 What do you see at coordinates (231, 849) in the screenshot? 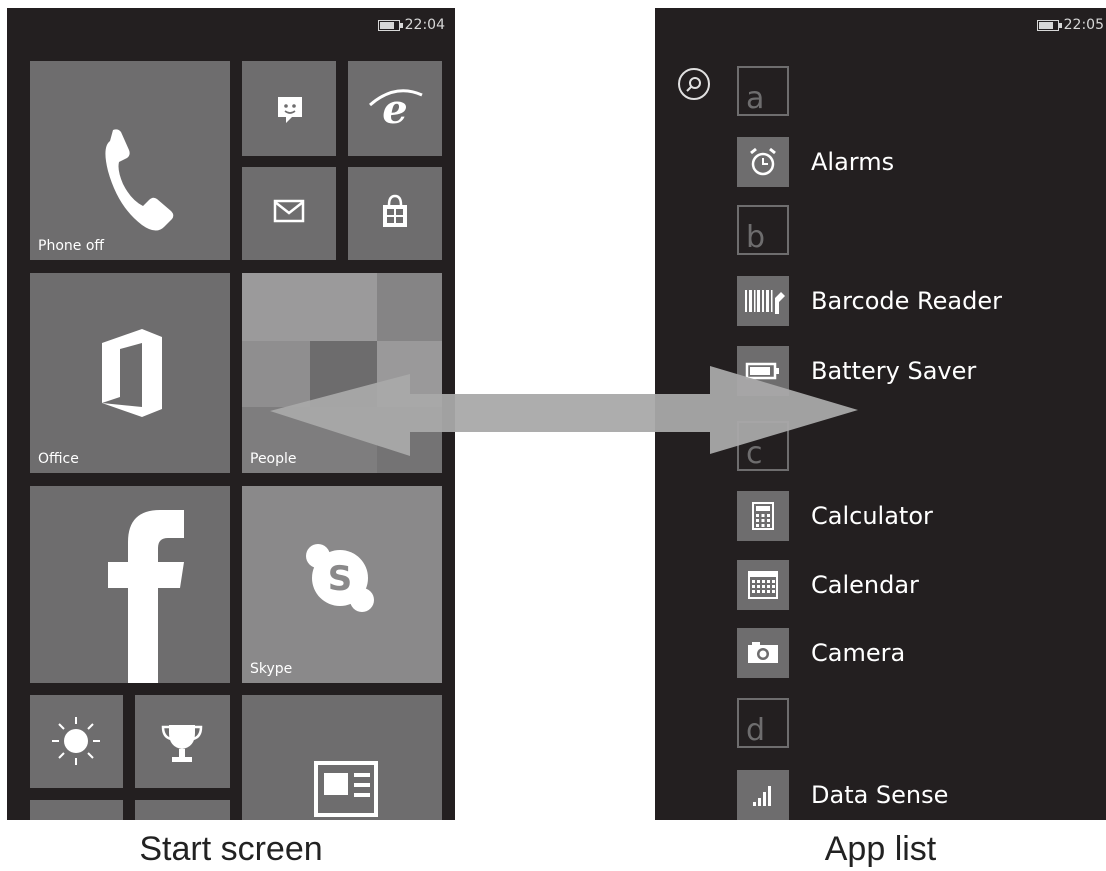
I see `start-screen-caption: Start screen` at bounding box center [231, 849].